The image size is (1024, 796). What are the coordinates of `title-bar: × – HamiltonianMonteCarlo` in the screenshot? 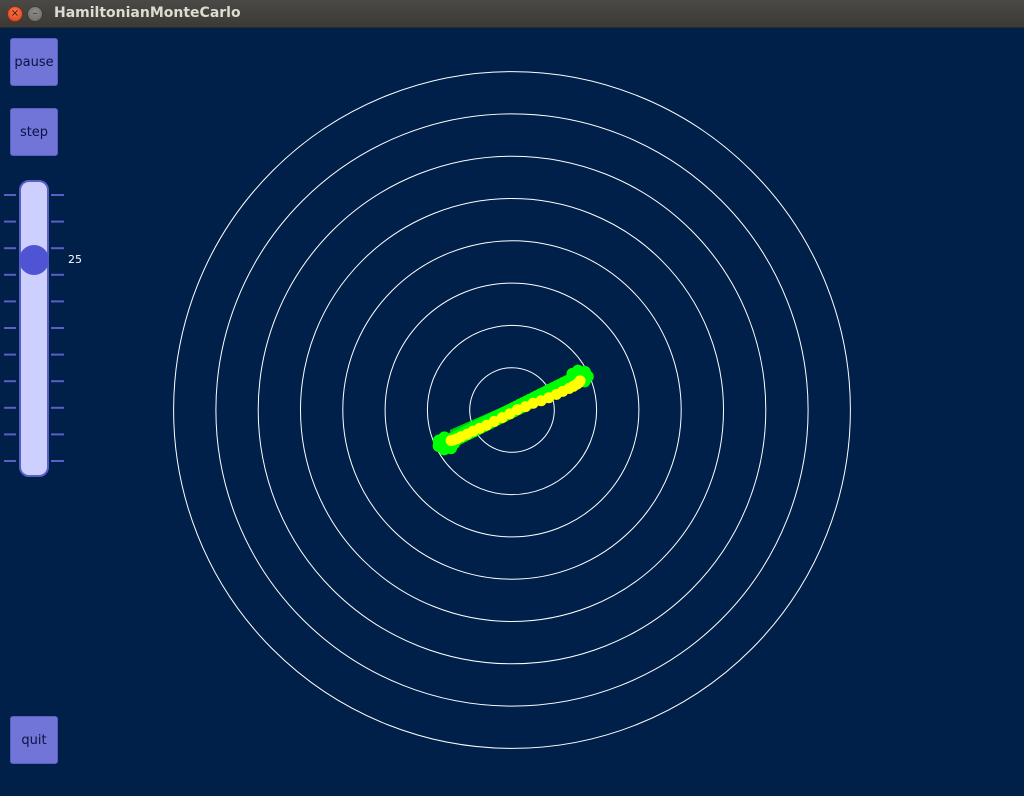 It's located at (512, 14).